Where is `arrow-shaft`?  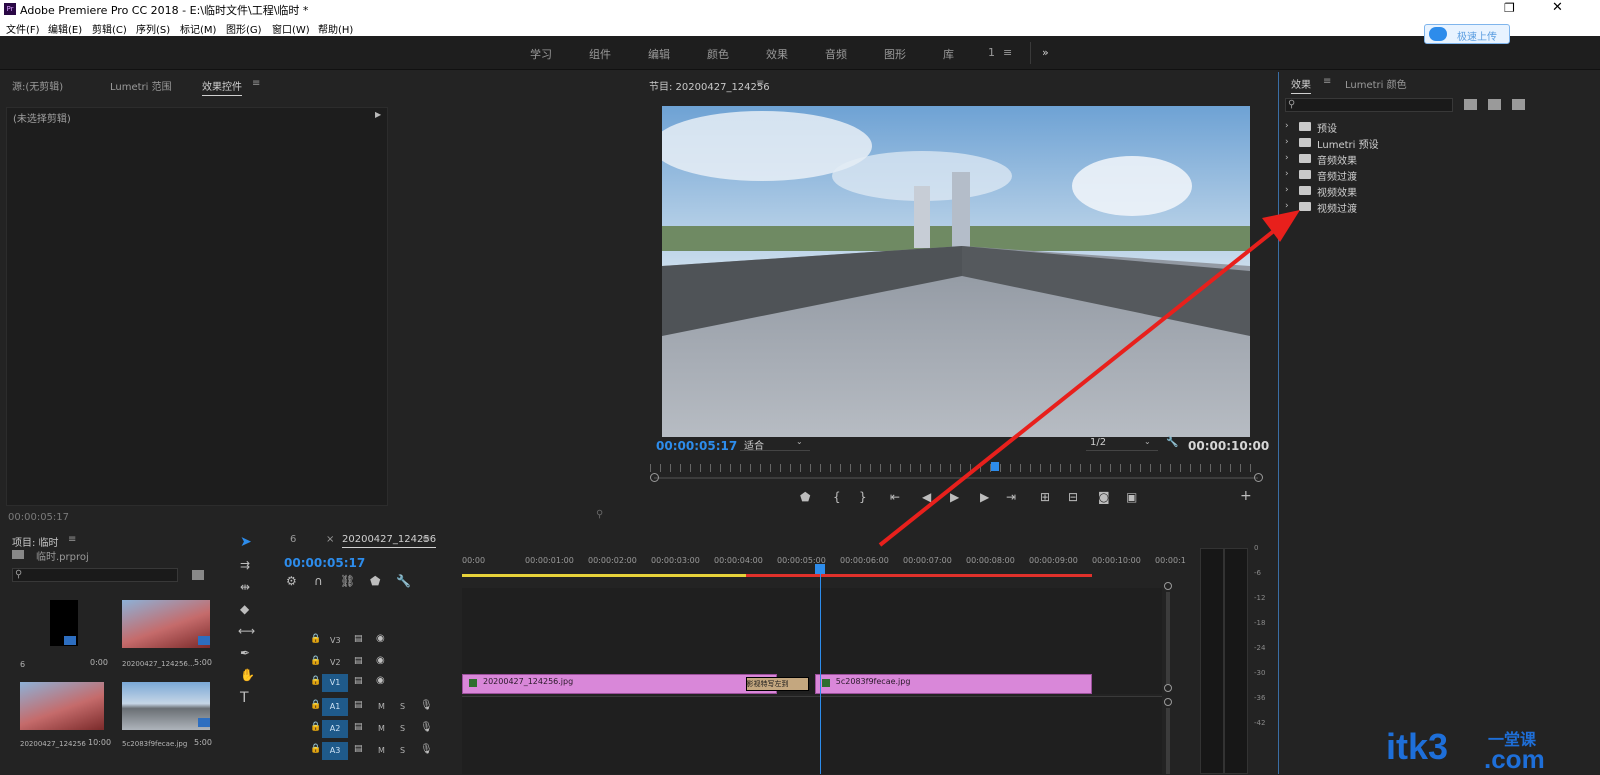
arrow-shaft is located at coordinates (1080, 385).